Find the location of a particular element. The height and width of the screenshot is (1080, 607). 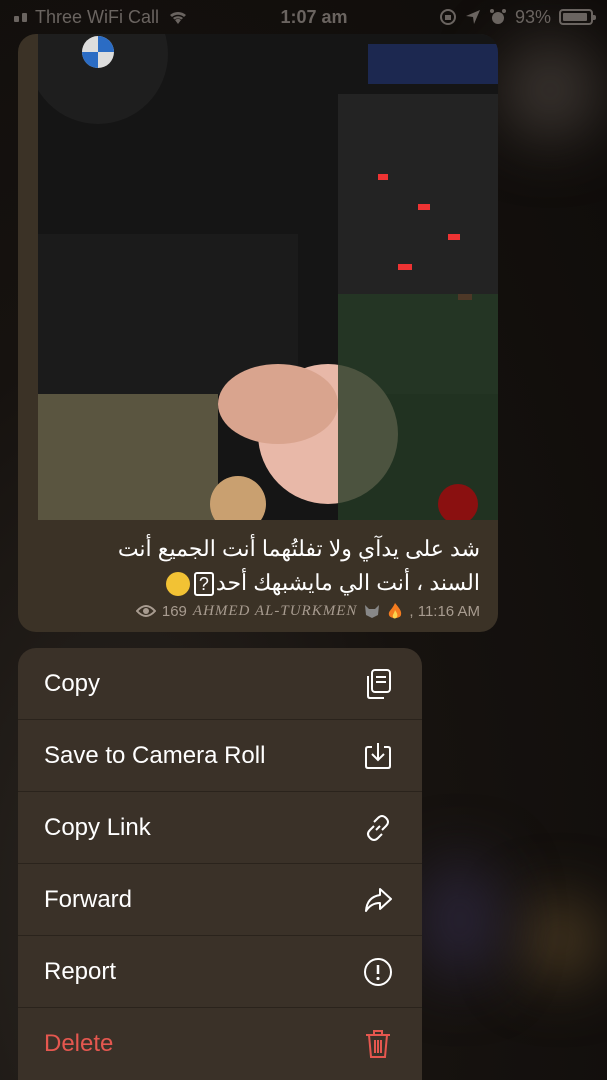

status-left: Three WiFi Call is located at coordinates (101, 17).